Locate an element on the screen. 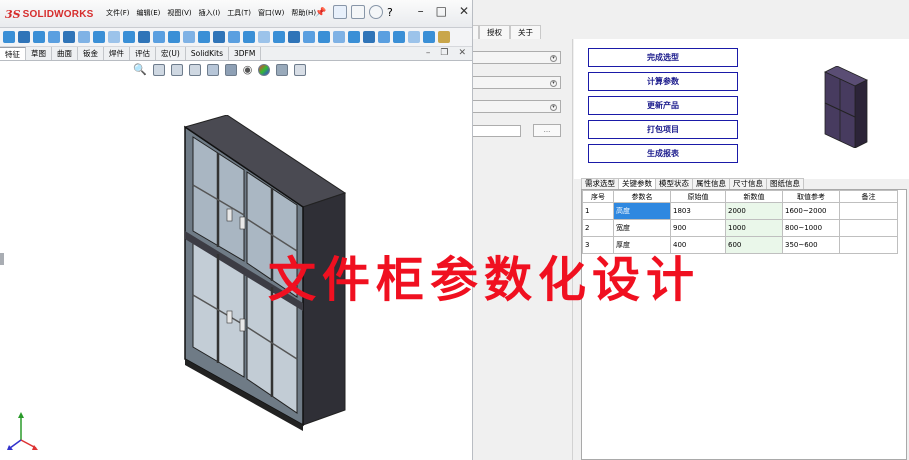  curves-icon is located at coordinates (249, 37).